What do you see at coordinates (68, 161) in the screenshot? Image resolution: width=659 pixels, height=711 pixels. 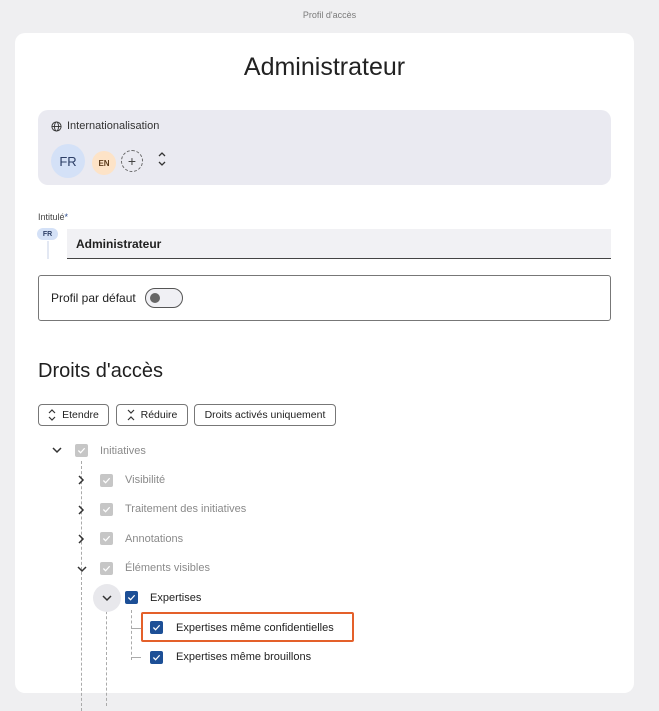 I see `language-fr-avatar: FR` at bounding box center [68, 161].